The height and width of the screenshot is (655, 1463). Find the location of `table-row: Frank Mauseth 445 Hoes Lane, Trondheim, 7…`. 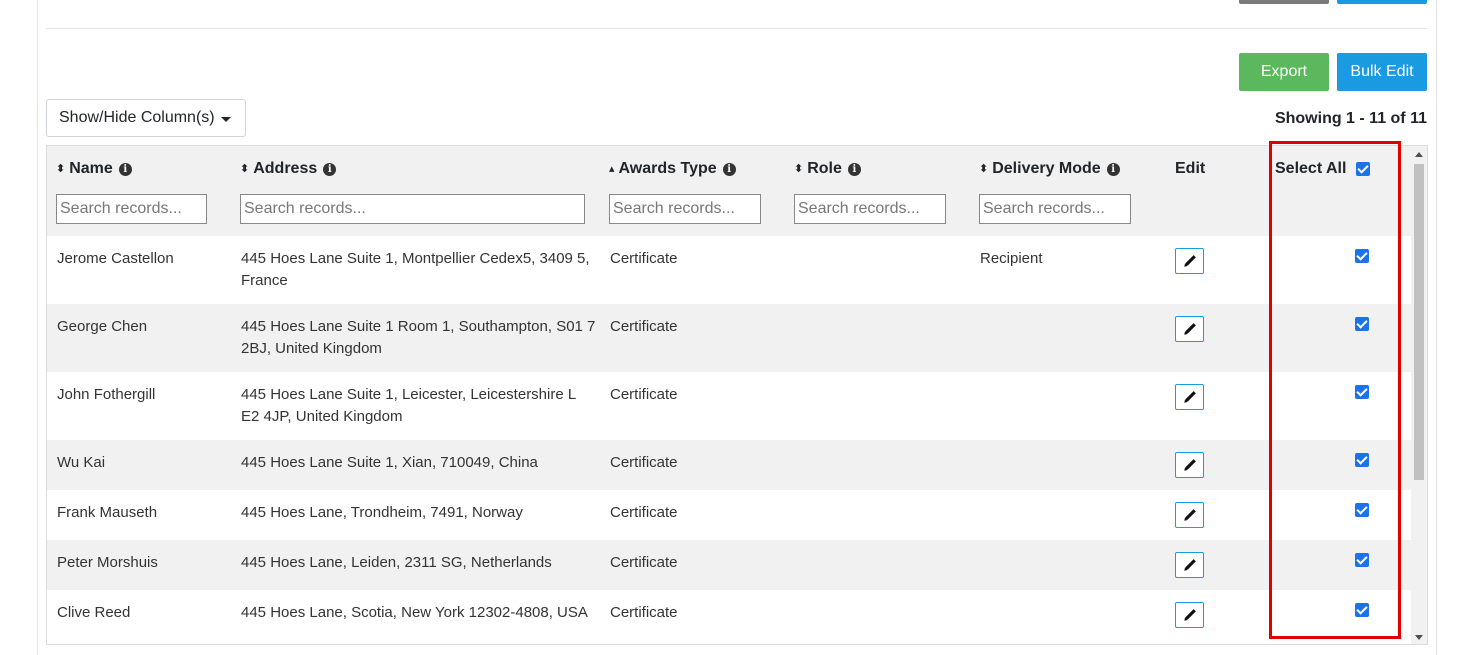

table-row: Frank Mauseth 445 Hoes Lane, Trondheim, 7… is located at coordinates (729, 515).